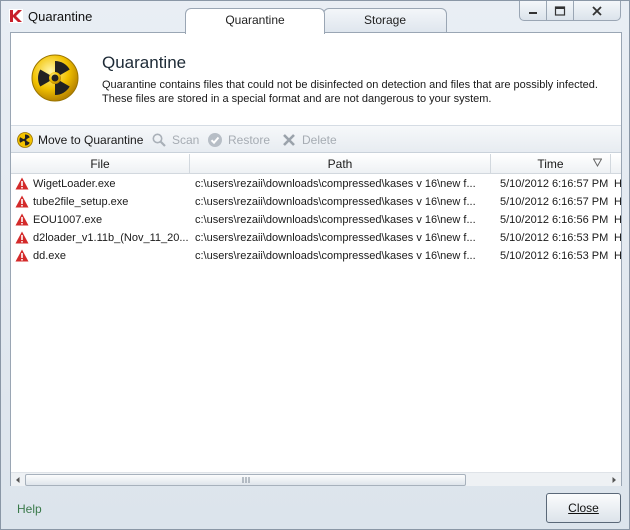 This screenshot has width=630, height=530. I want to click on delete-button: Delete, so click(309, 140).